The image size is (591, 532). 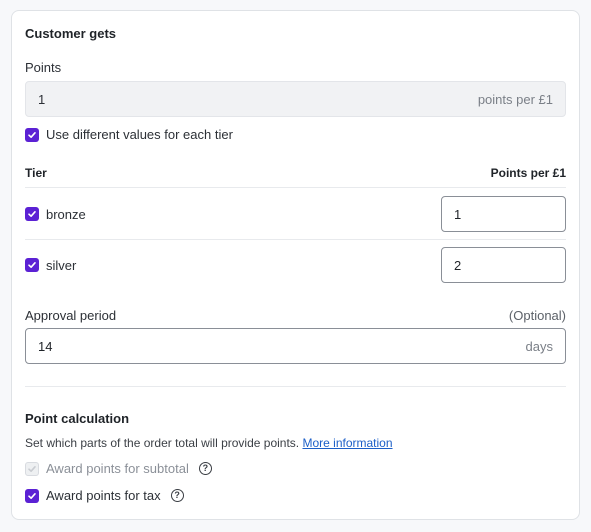 What do you see at coordinates (61, 265) in the screenshot?
I see `tier-name: silver` at bounding box center [61, 265].